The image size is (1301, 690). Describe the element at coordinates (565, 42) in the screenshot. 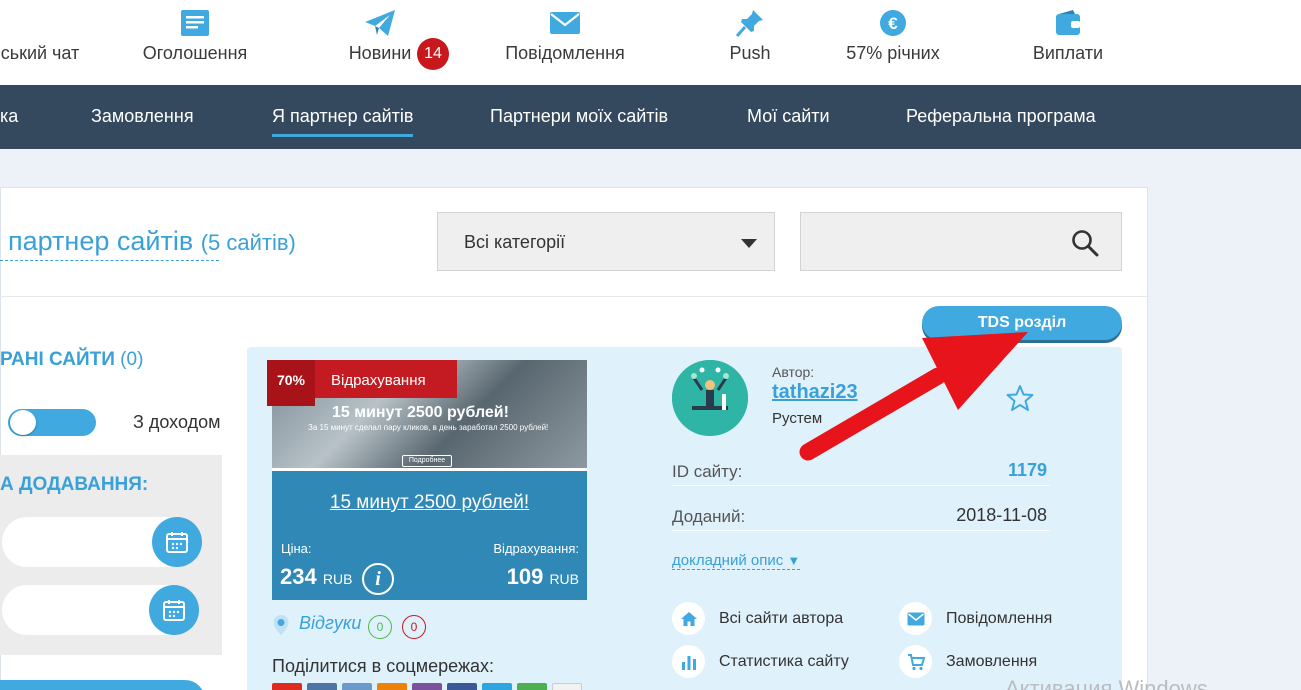

I see `topnav-messages: Повідомлення` at that location.